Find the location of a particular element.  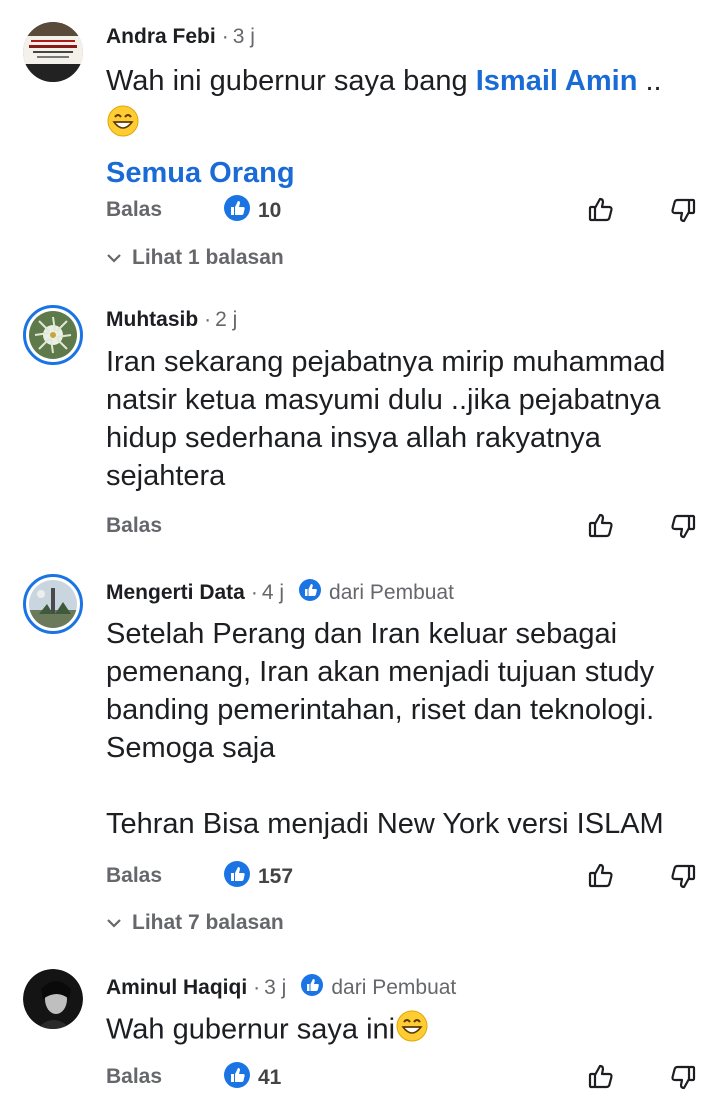

view-replies-button: Lihat 7 balasan is located at coordinates (195, 923).